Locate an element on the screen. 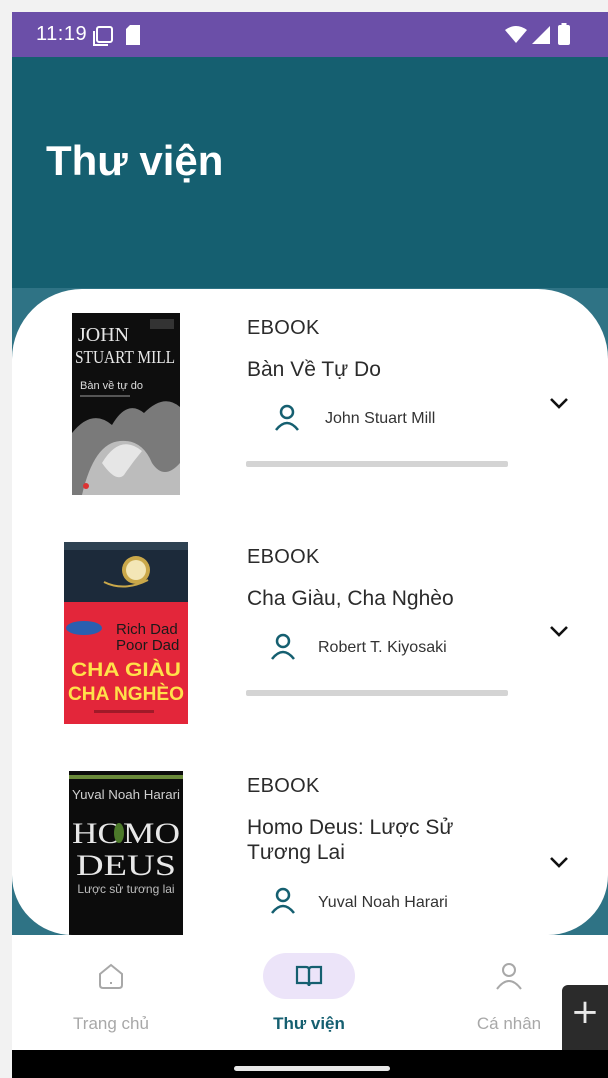 This screenshot has height=1078, width=608. cover-author: Yuval Noah Harari is located at coordinates (126, 794).